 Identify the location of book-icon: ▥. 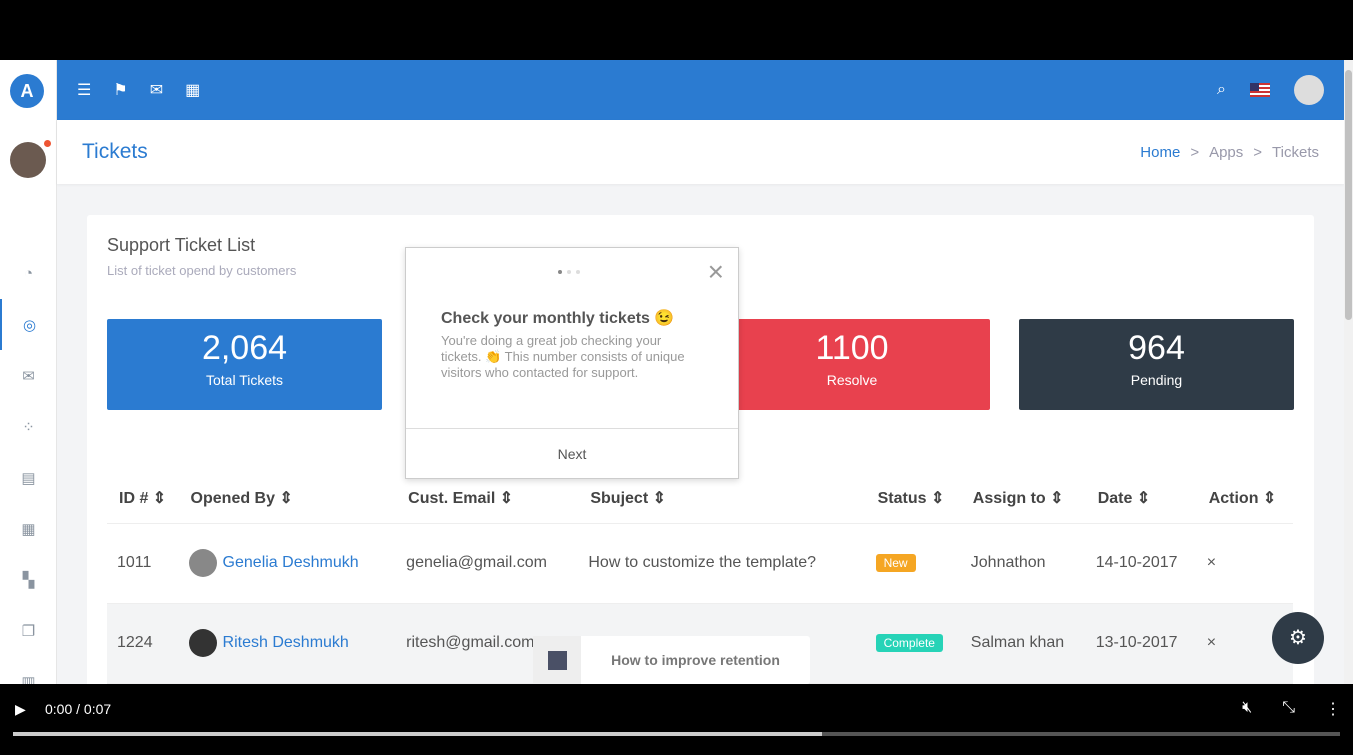
(28, 670).